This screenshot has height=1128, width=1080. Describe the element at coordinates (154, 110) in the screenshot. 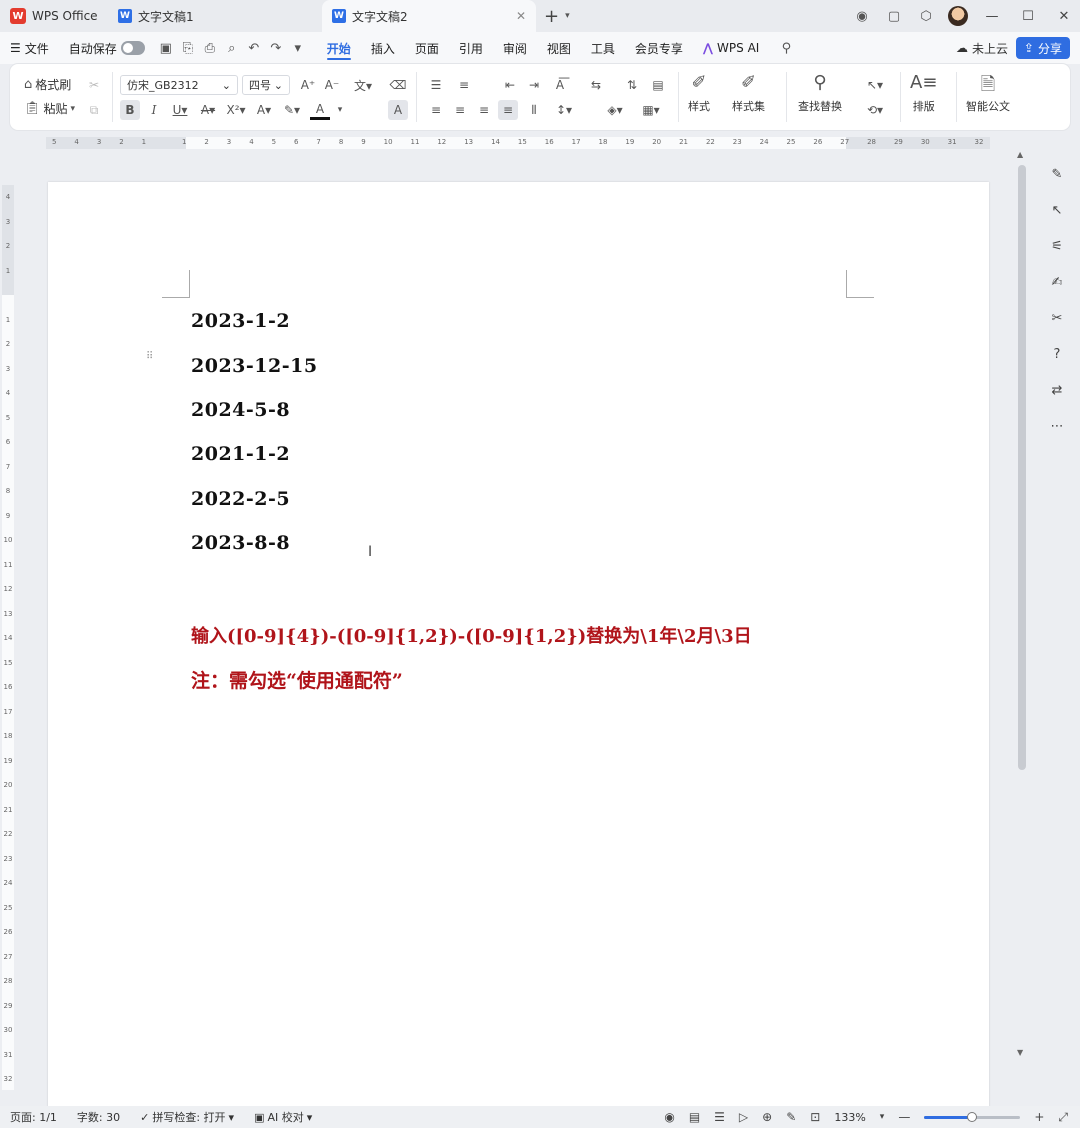

I see `italic-icon: I` at that location.